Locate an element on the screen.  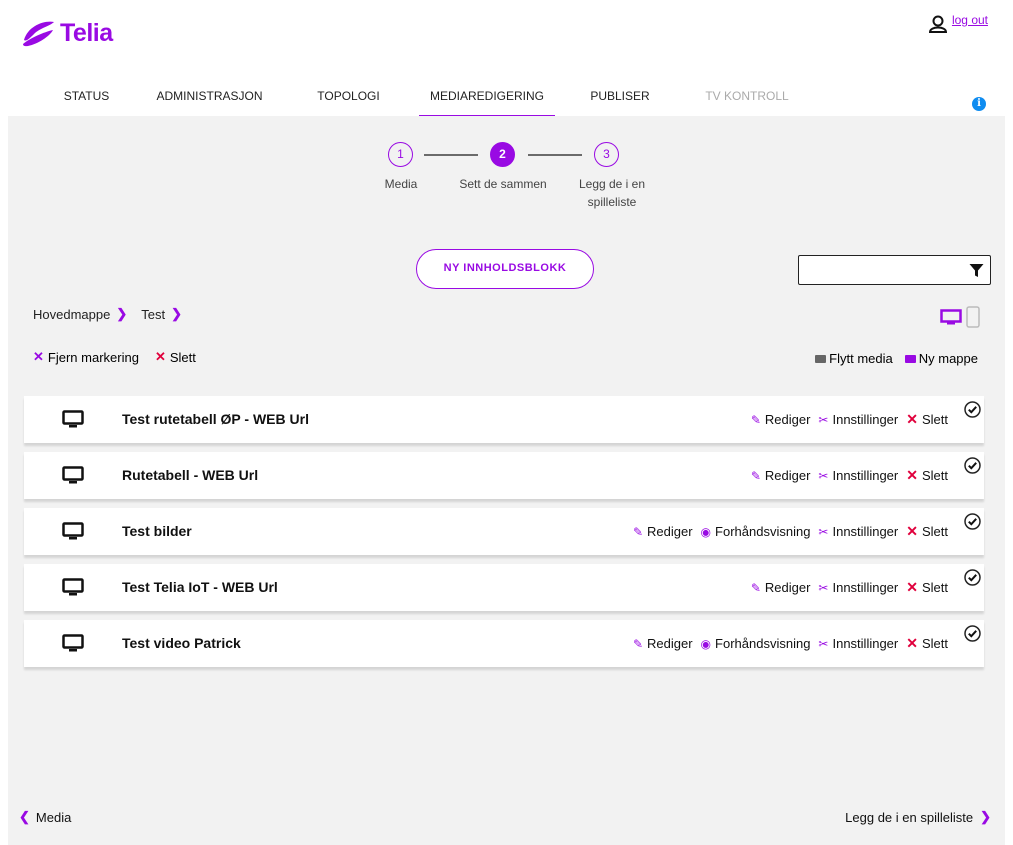
nav-item-administrasjon: ADMINISTRASJON is located at coordinates (209, 101).